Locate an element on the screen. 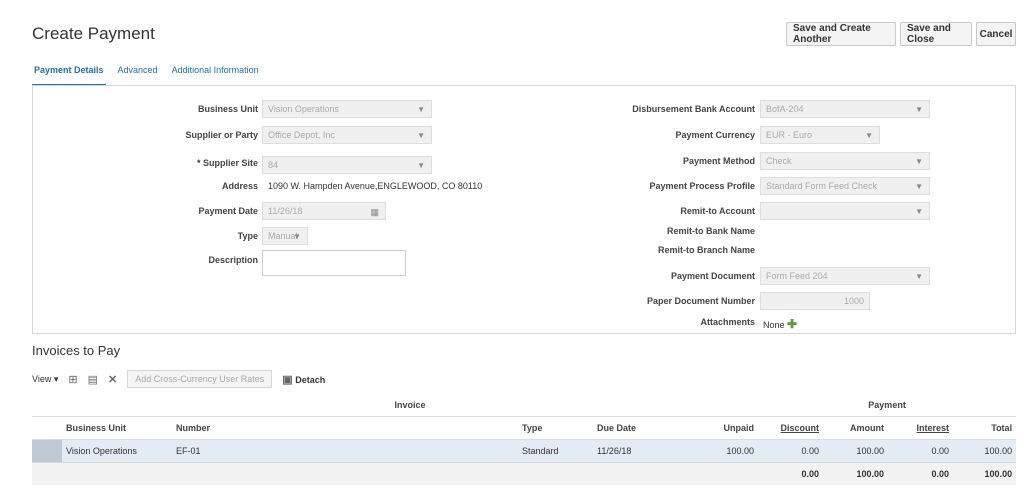 The height and width of the screenshot is (488, 1024). remit-to-branch-name-label: Remit-to Branch Name is located at coordinates (706, 250).